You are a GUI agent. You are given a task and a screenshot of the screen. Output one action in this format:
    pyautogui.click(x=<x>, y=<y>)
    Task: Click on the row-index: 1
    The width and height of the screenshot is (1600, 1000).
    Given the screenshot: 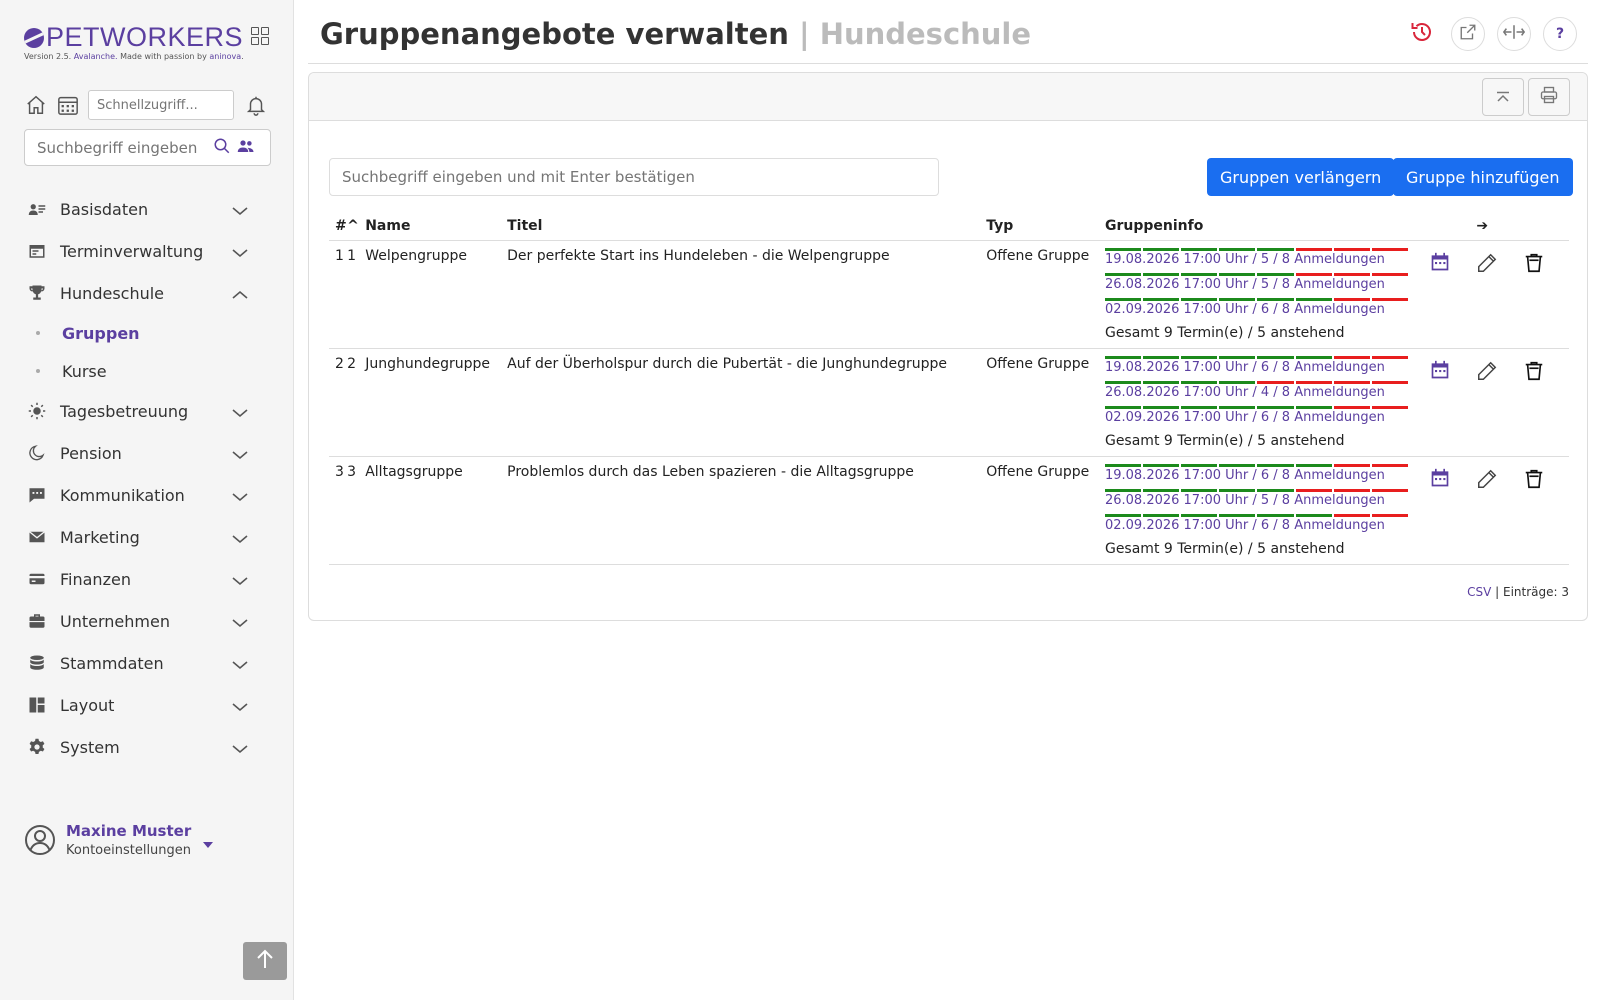 What is the action you would take?
    pyautogui.click(x=338, y=294)
    